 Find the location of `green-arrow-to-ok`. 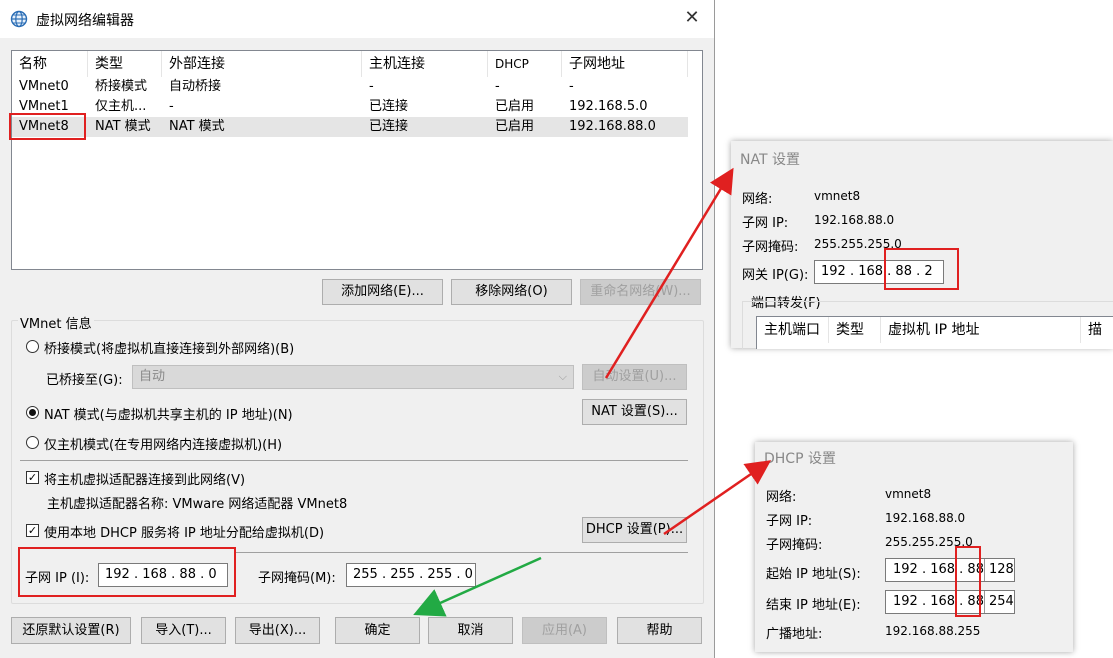

green-arrow-to-ok is located at coordinates (477, 586).